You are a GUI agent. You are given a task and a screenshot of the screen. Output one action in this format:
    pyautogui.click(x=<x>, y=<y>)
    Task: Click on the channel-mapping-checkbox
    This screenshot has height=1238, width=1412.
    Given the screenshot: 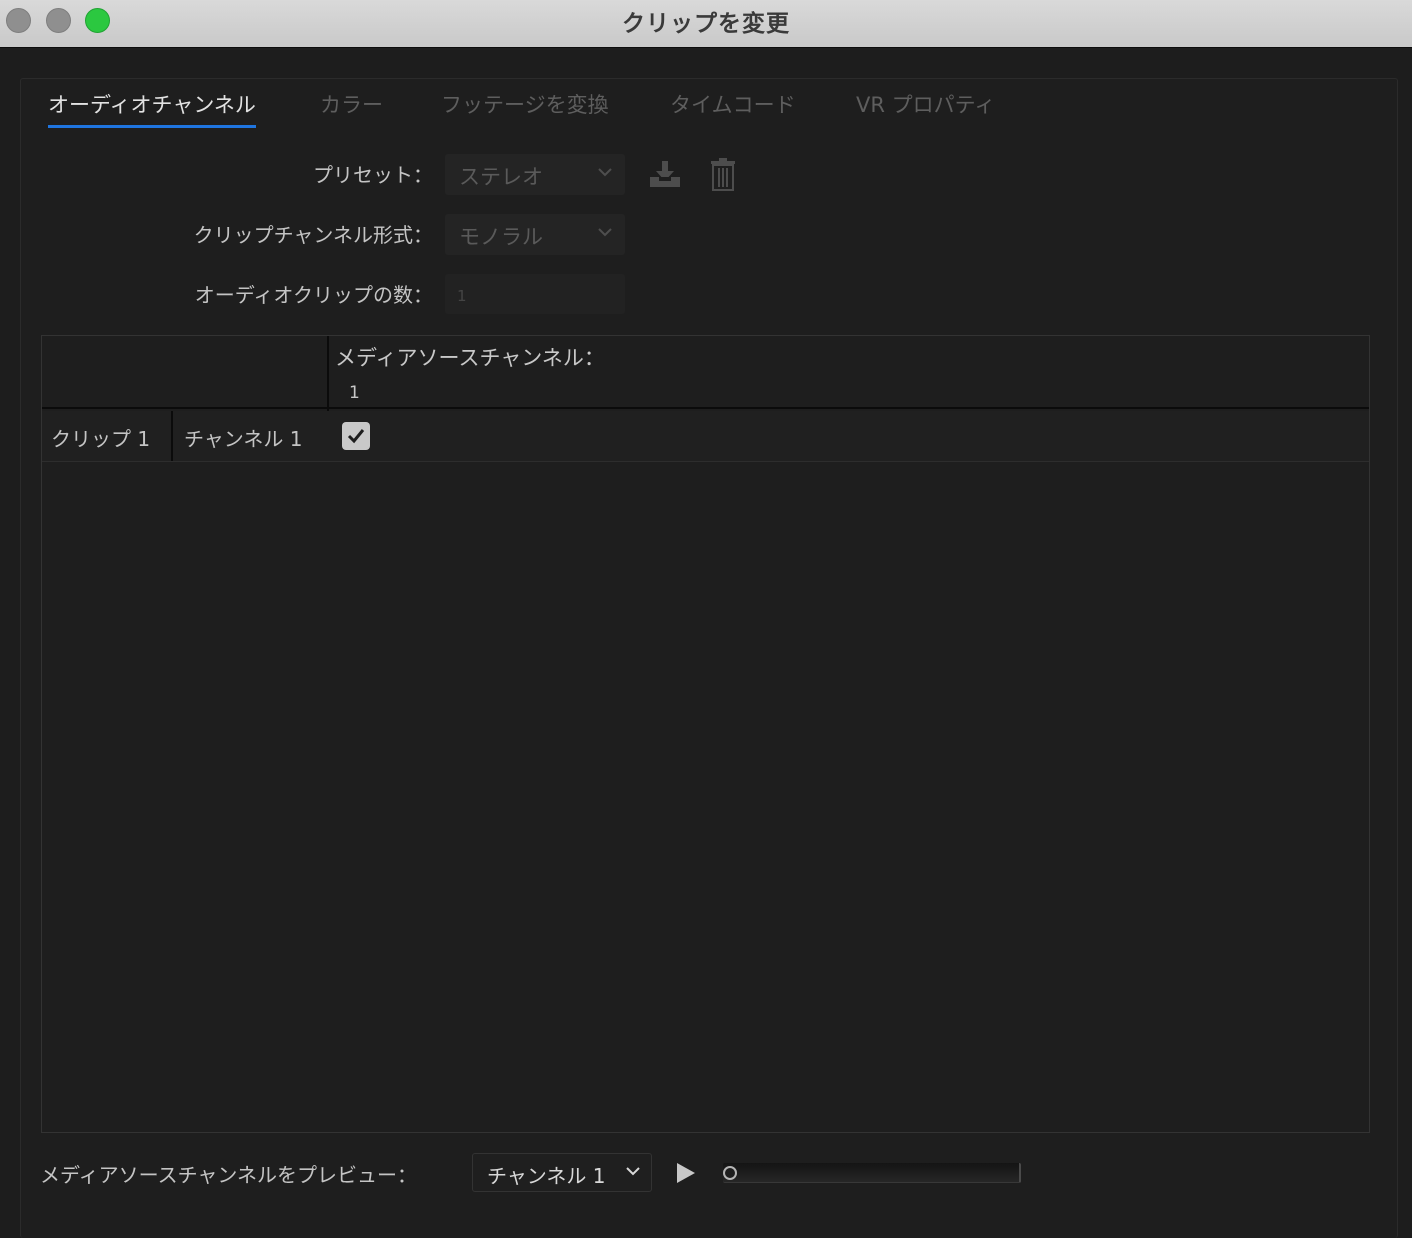 What is the action you would take?
    pyautogui.click(x=356, y=436)
    